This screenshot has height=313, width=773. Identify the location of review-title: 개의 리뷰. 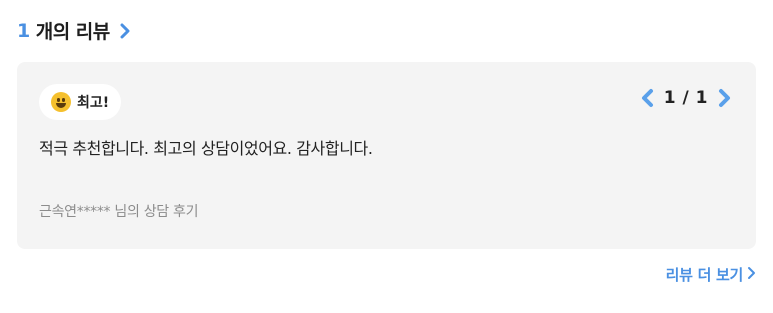
(73, 32).